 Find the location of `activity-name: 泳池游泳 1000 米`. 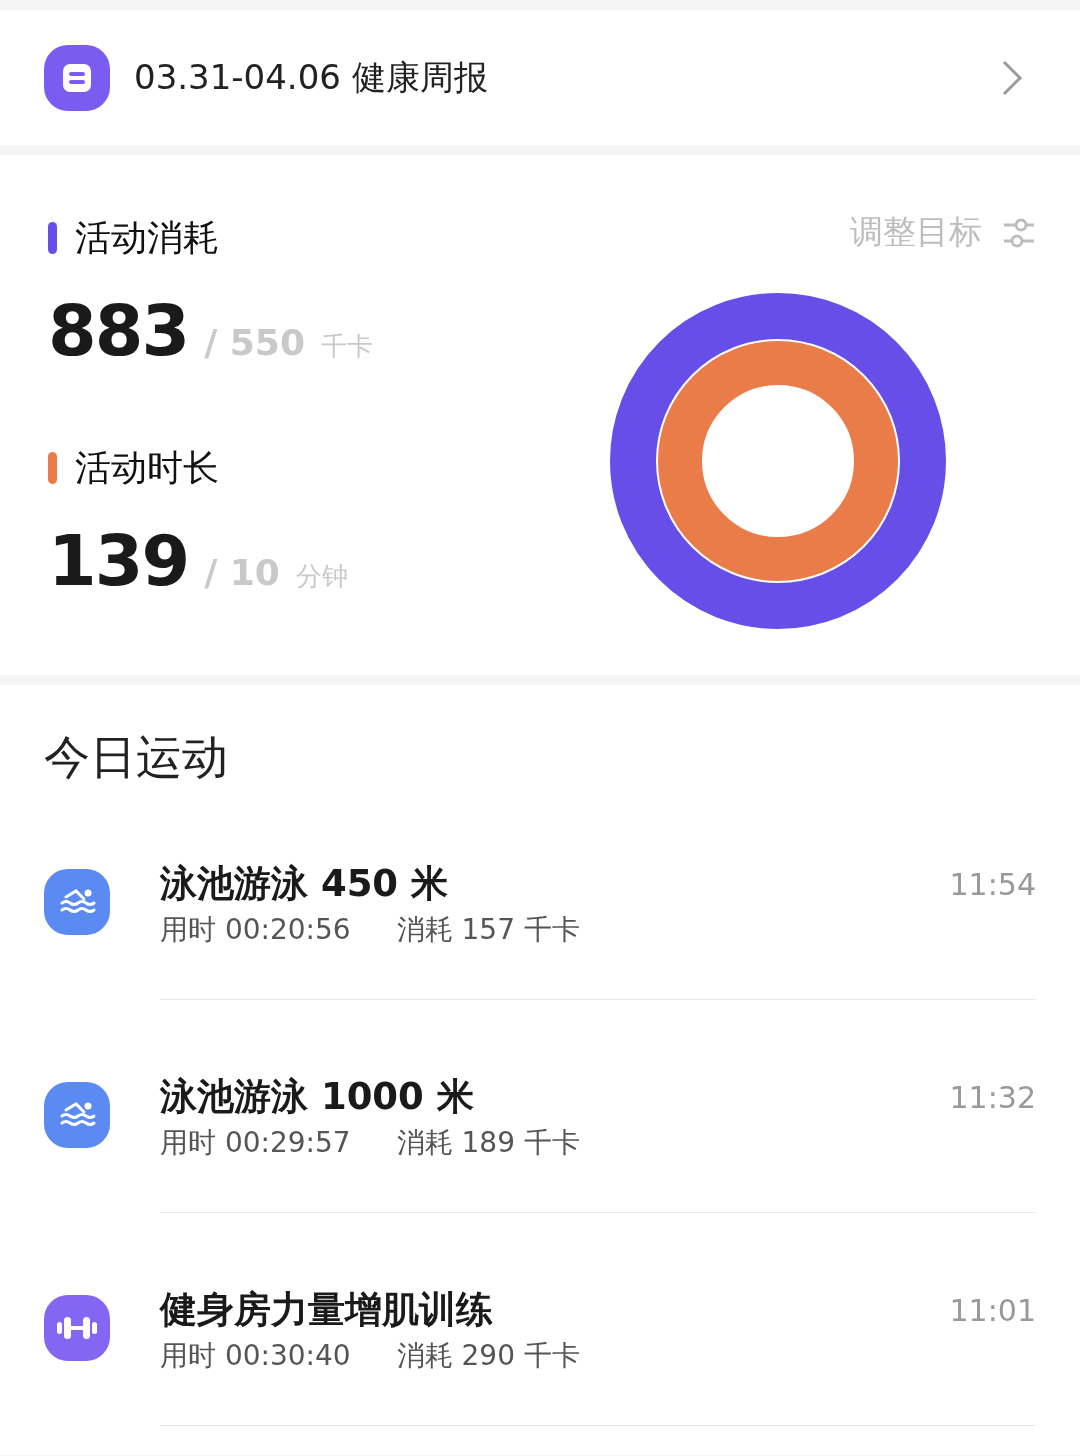

activity-name: 泳池游泳 1000 米 is located at coordinates (317, 1097).